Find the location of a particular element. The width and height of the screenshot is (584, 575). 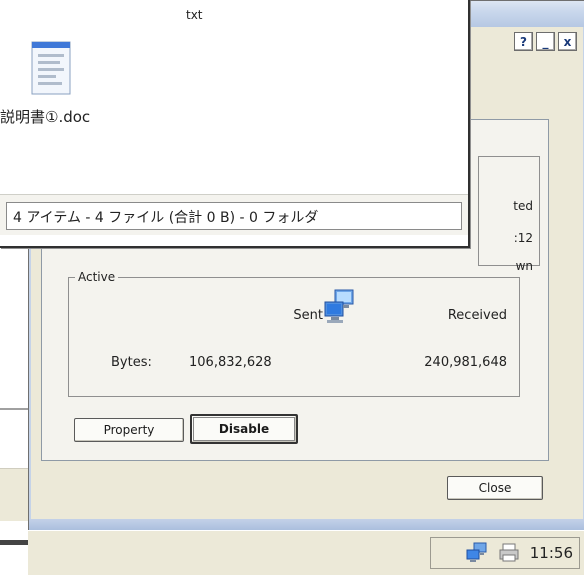

bytes-received-value: 240,981,648 is located at coordinates (465, 362).